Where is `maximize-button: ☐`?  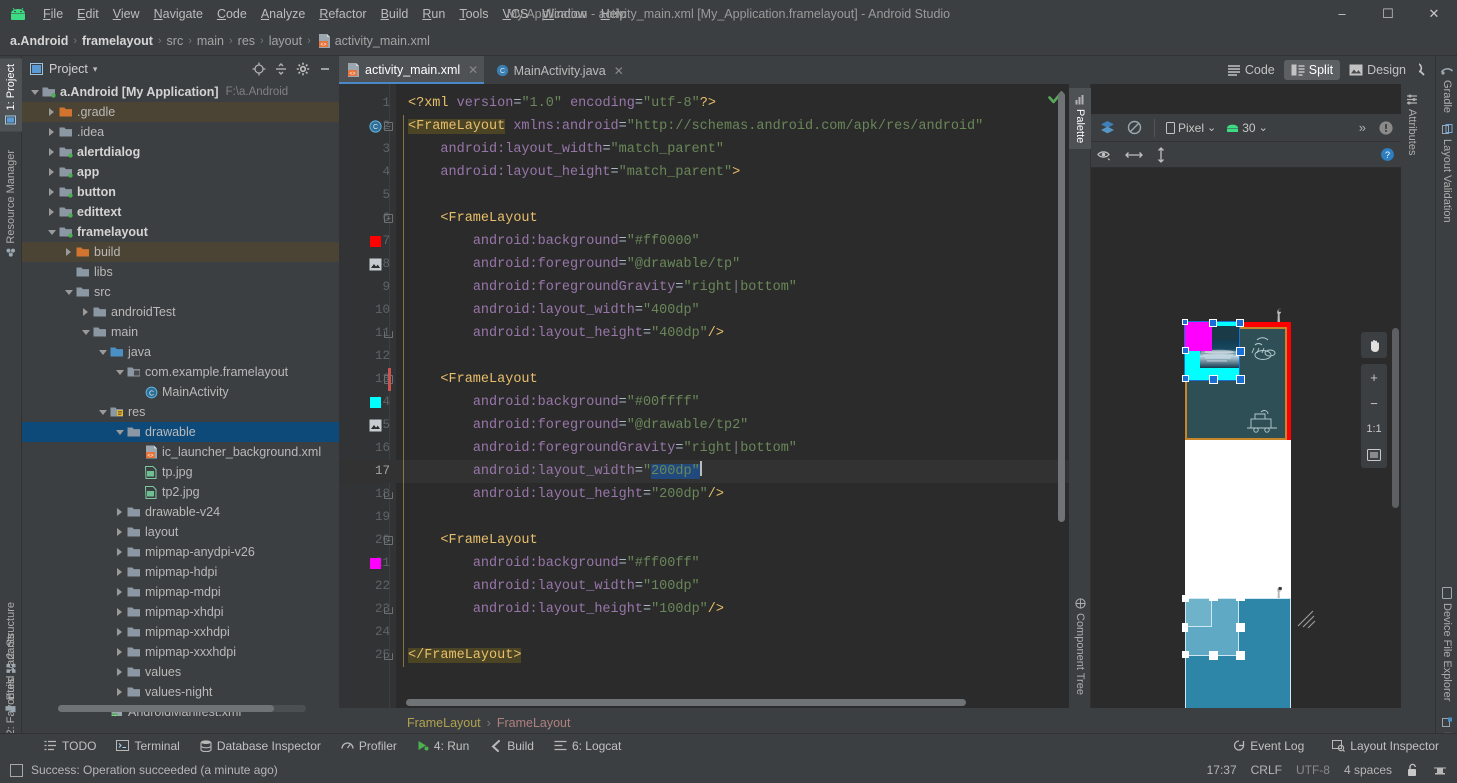
maximize-button: ☐ is located at coordinates (1388, 13).